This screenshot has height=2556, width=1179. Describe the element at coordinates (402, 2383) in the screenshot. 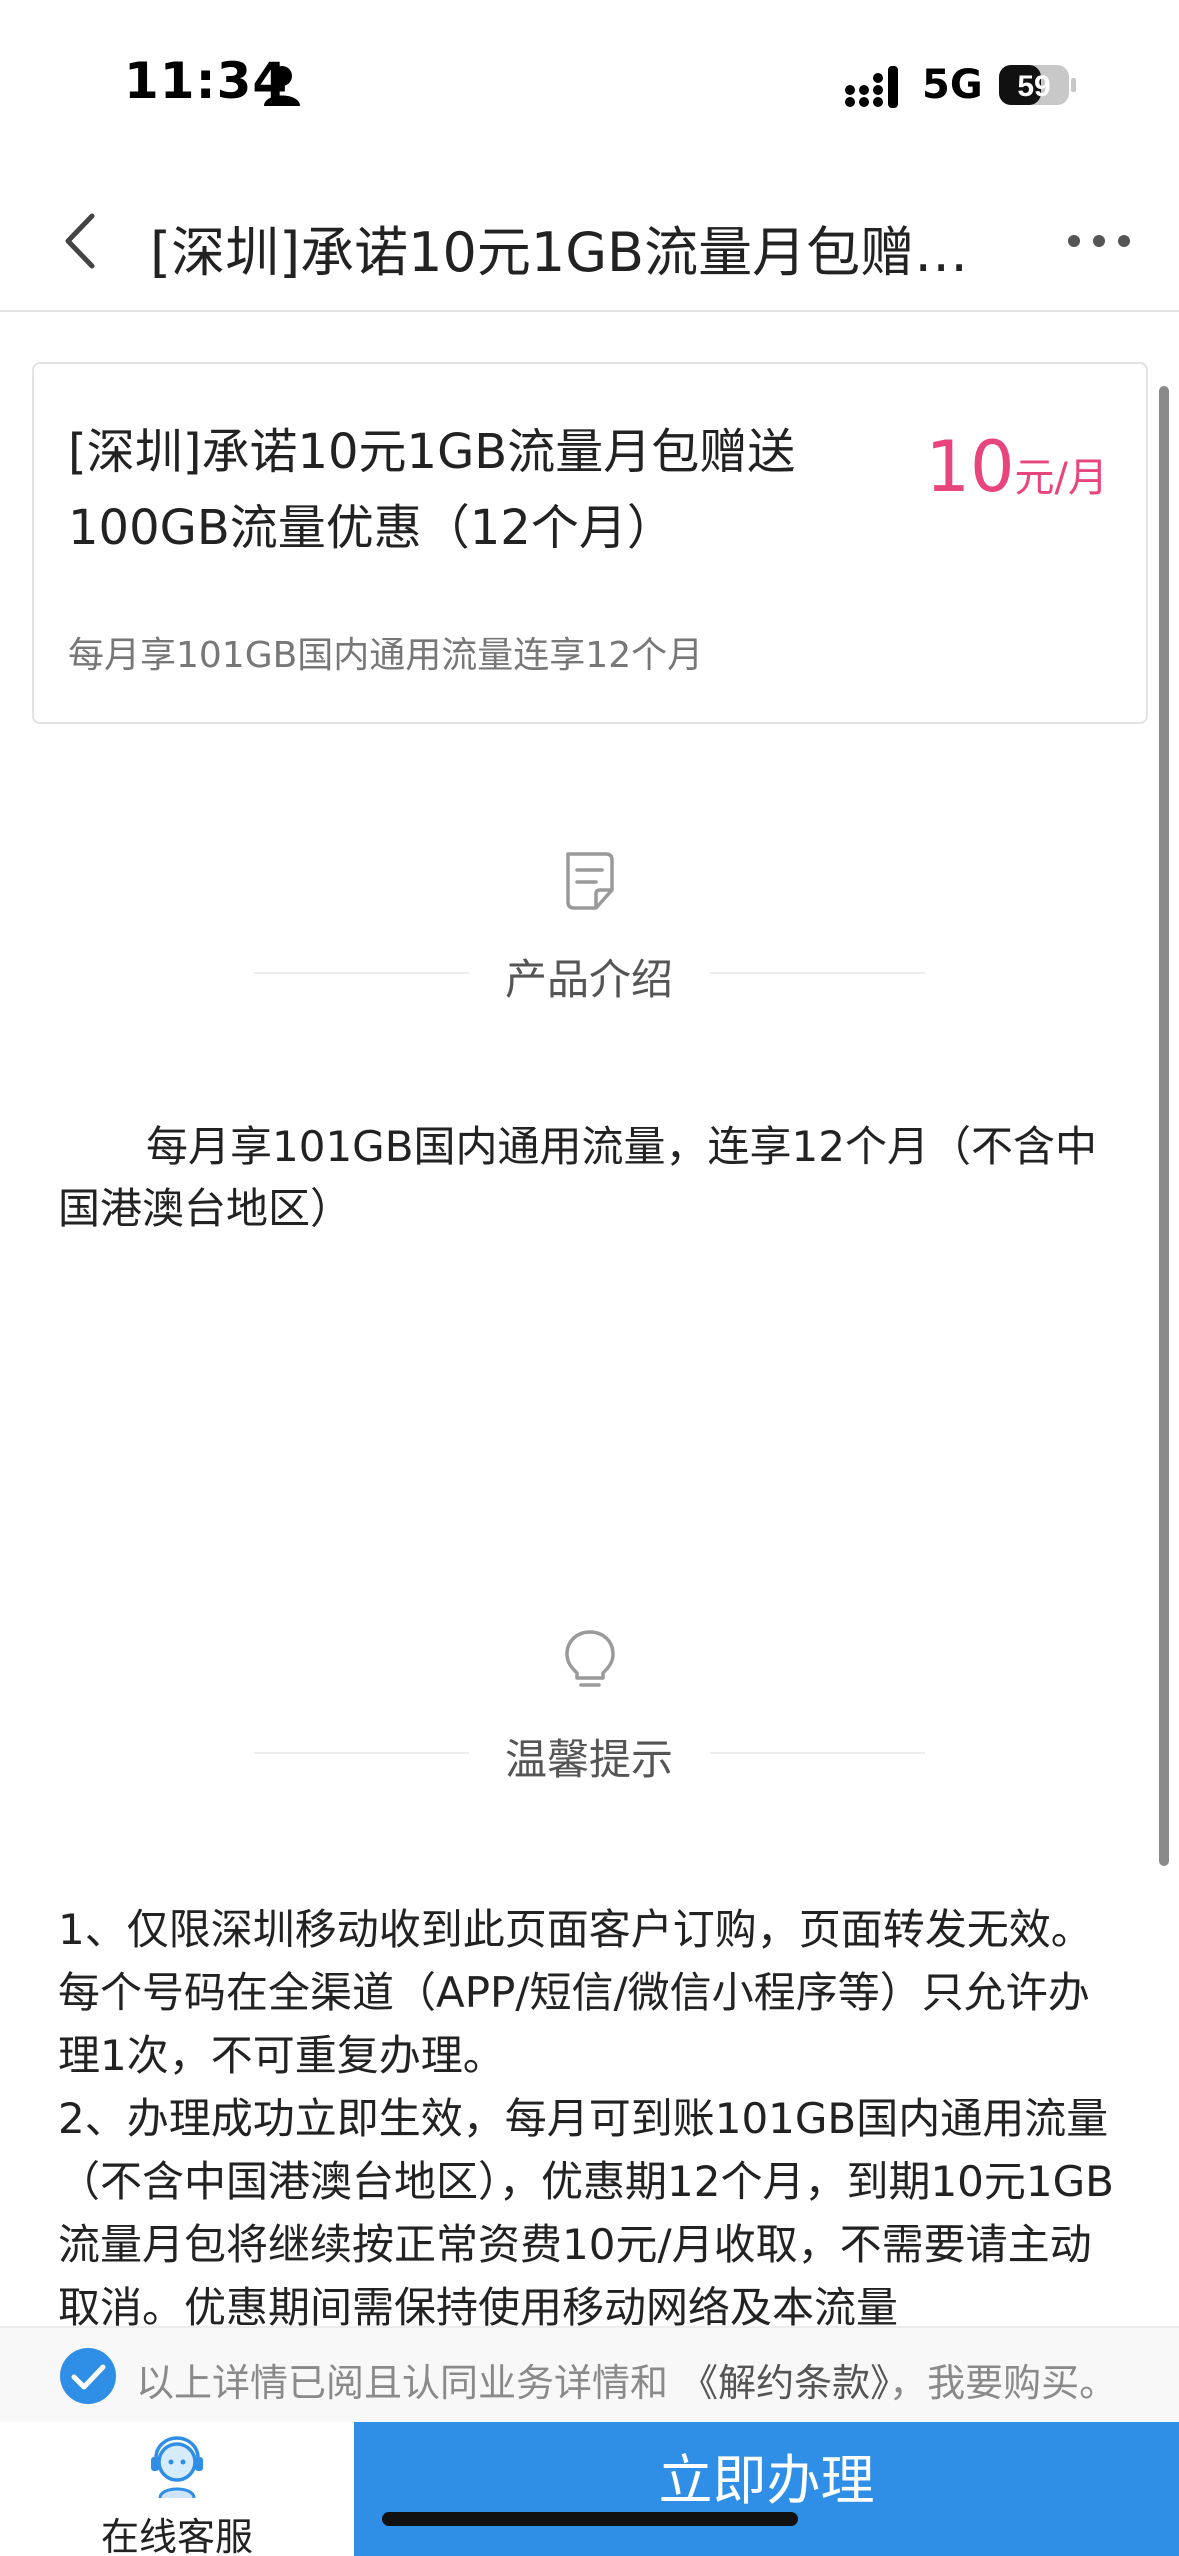

I see `agreement-prefix: 以上详情已阅且认同业务详情和` at that location.